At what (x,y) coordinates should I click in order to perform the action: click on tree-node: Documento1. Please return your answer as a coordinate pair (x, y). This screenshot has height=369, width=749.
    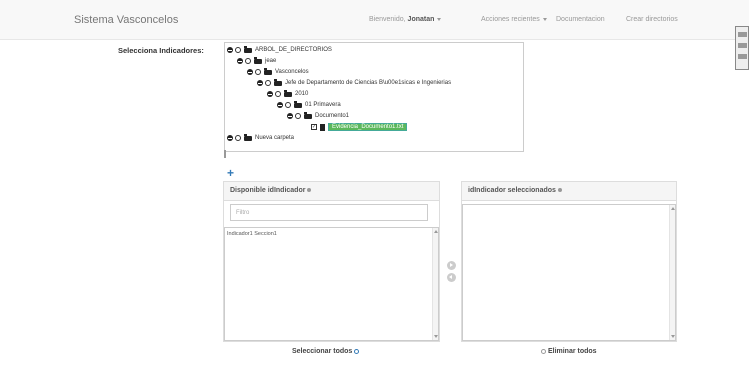
    Looking at the image, I should click on (318, 116).